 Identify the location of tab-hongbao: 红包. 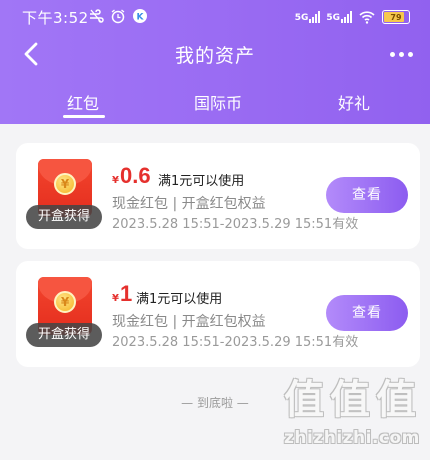
(83, 102).